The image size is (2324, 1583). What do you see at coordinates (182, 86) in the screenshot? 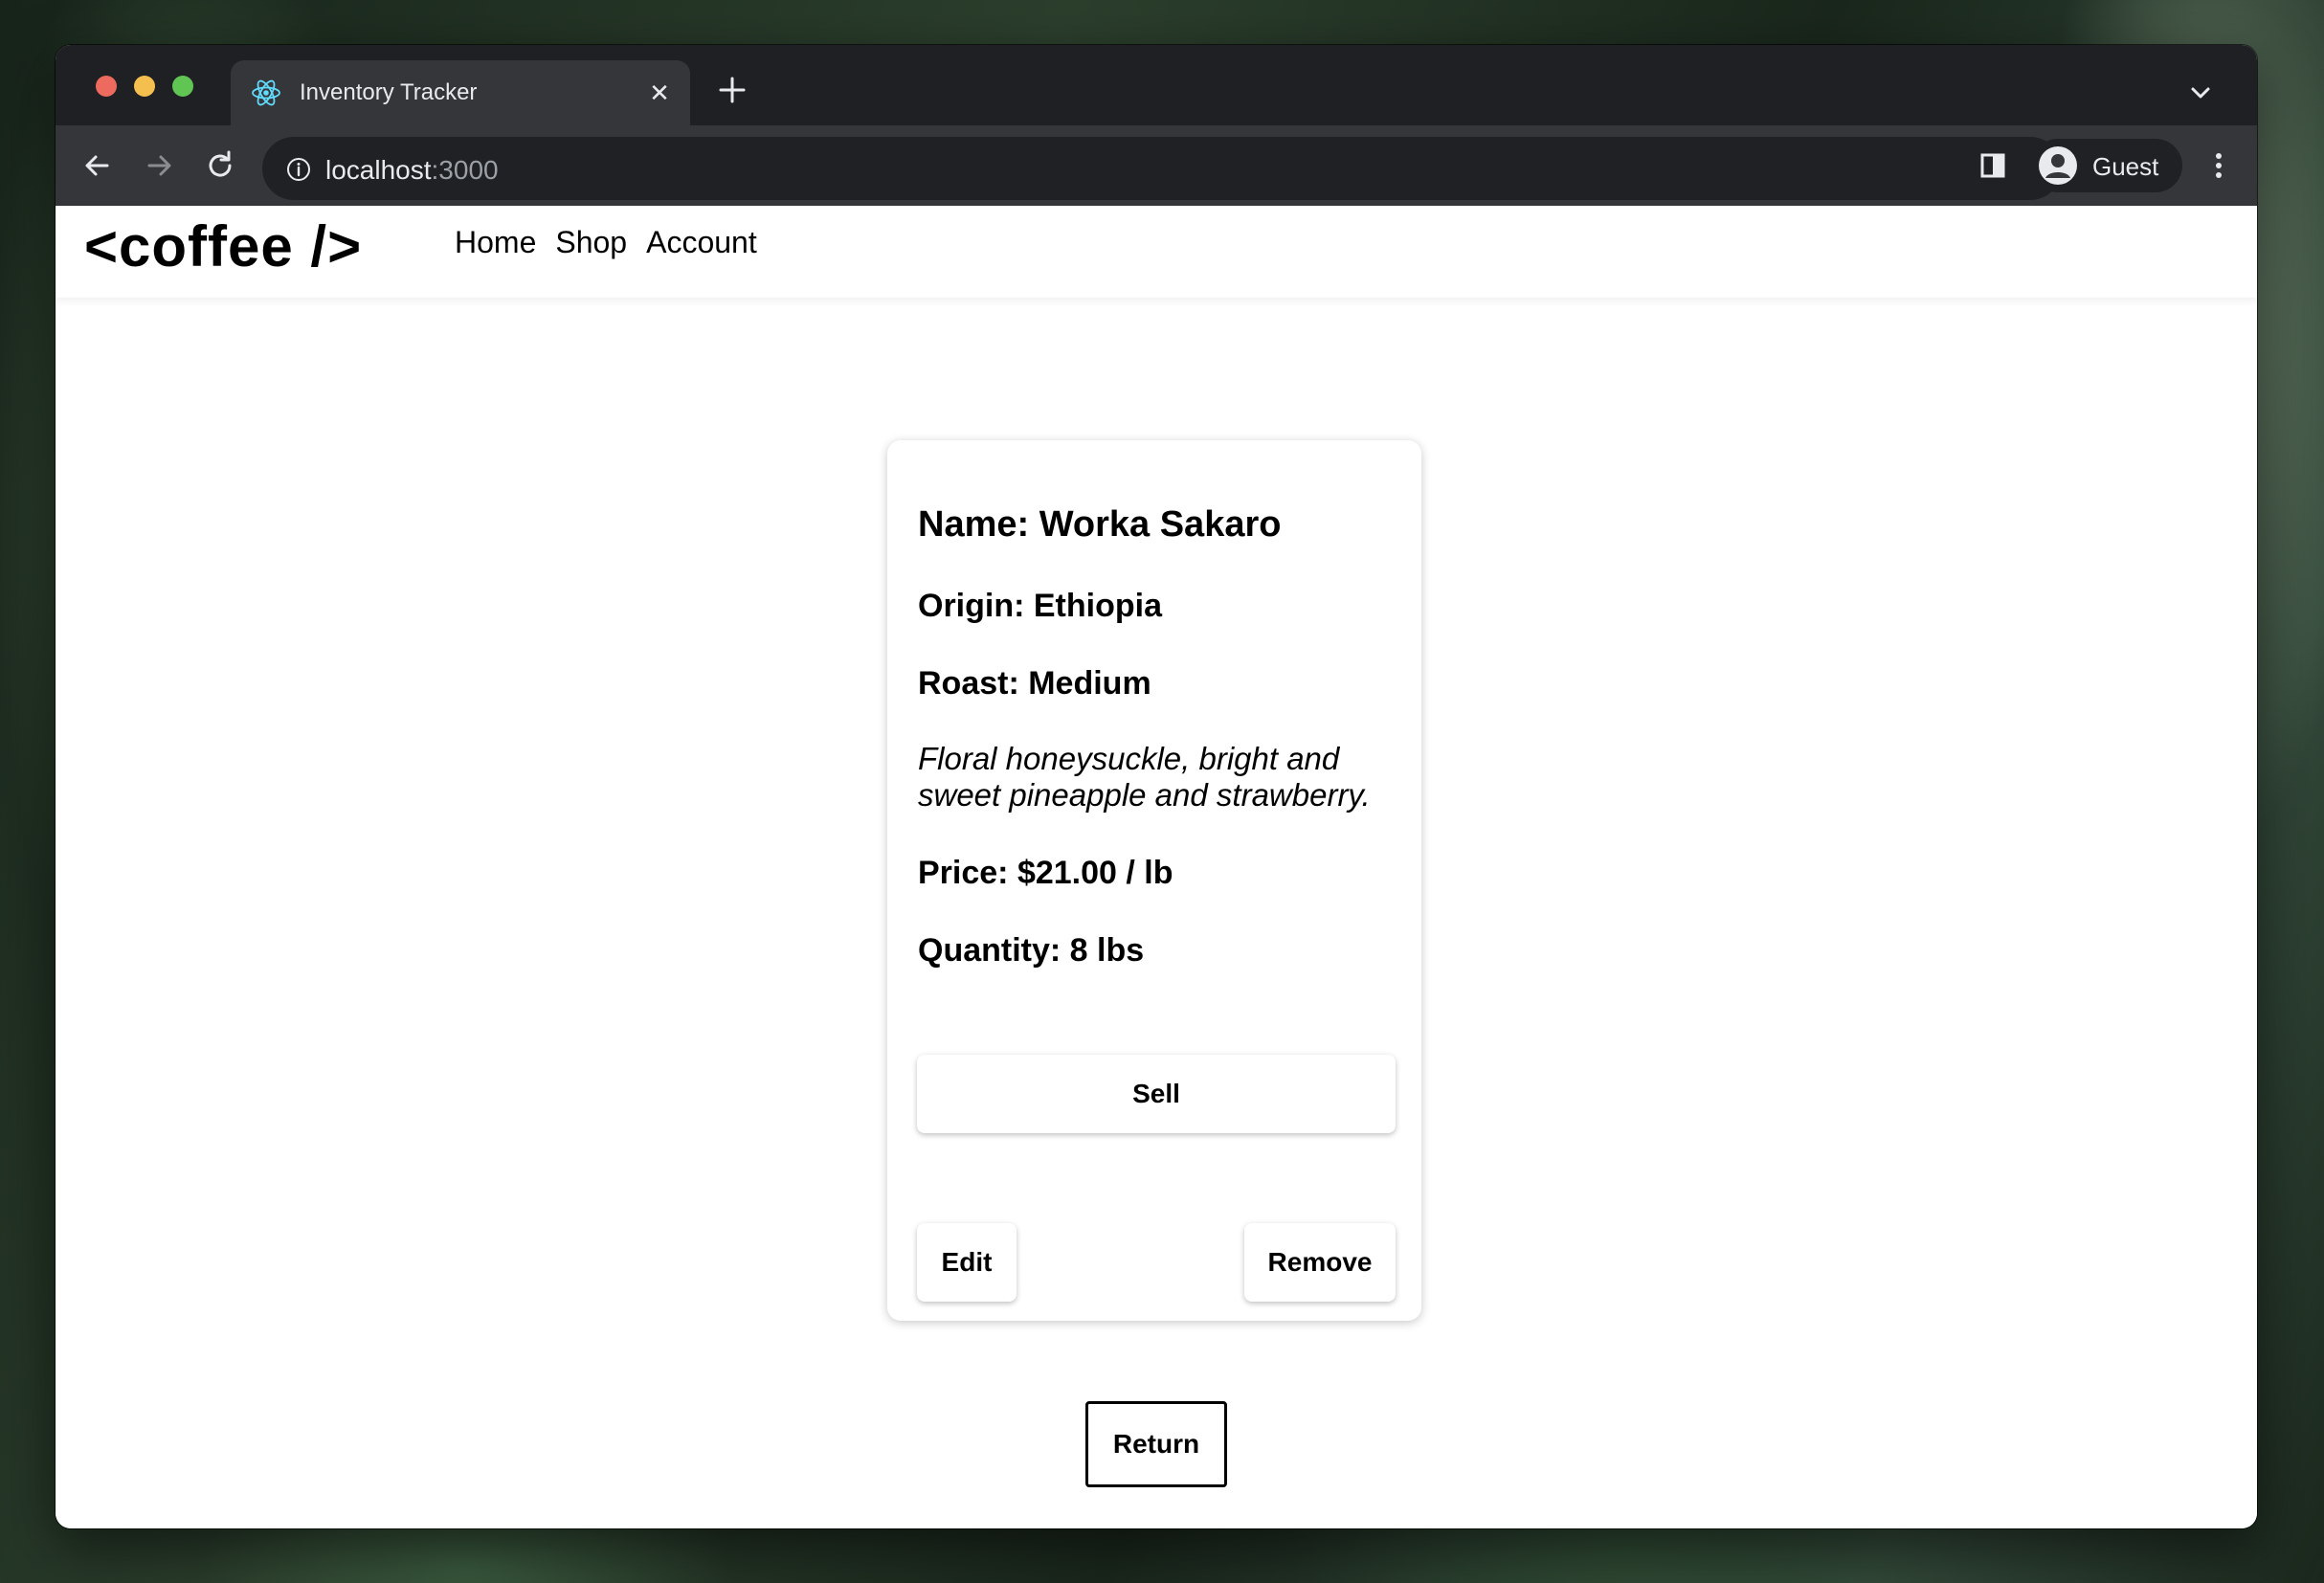
I see `maximize-window-button` at bounding box center [182, 86].